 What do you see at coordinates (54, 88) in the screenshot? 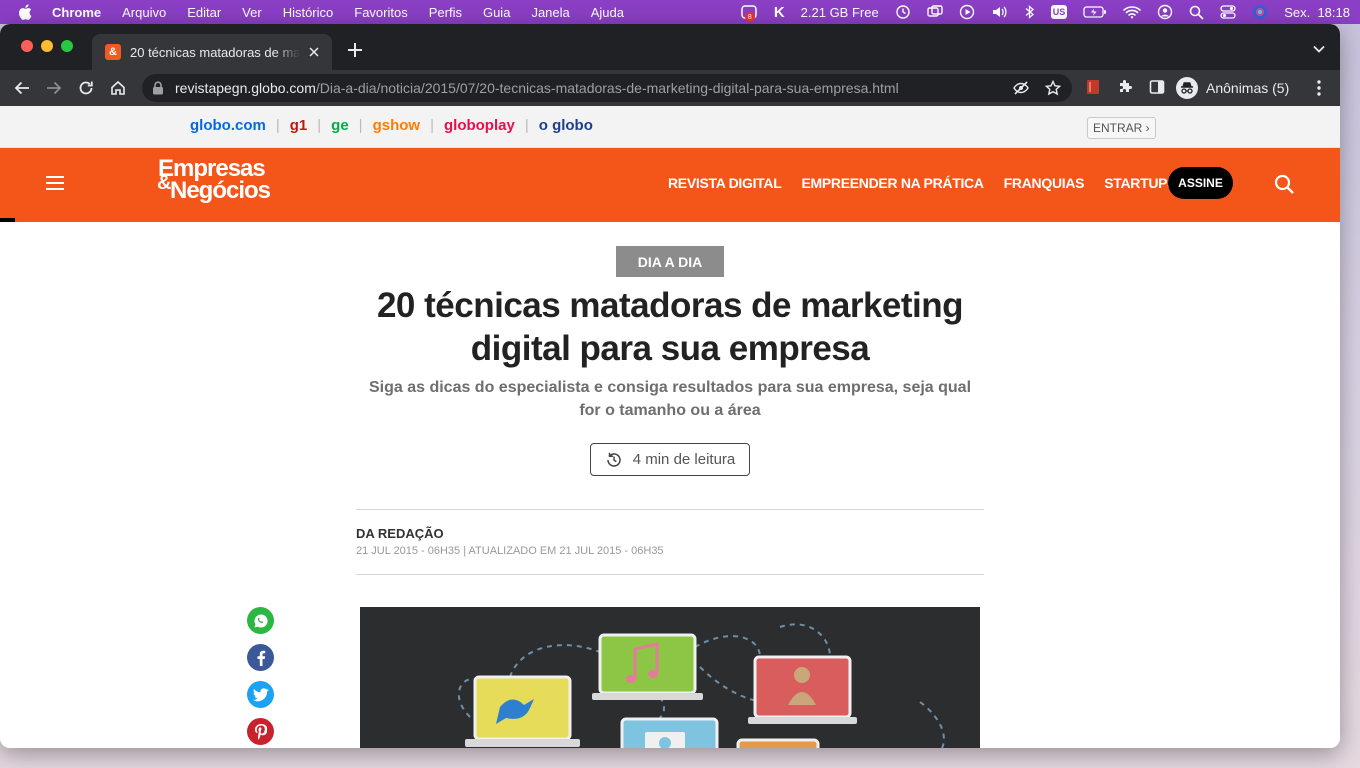
I see `forward-arrow-icon` at bounding box center [54, 88].